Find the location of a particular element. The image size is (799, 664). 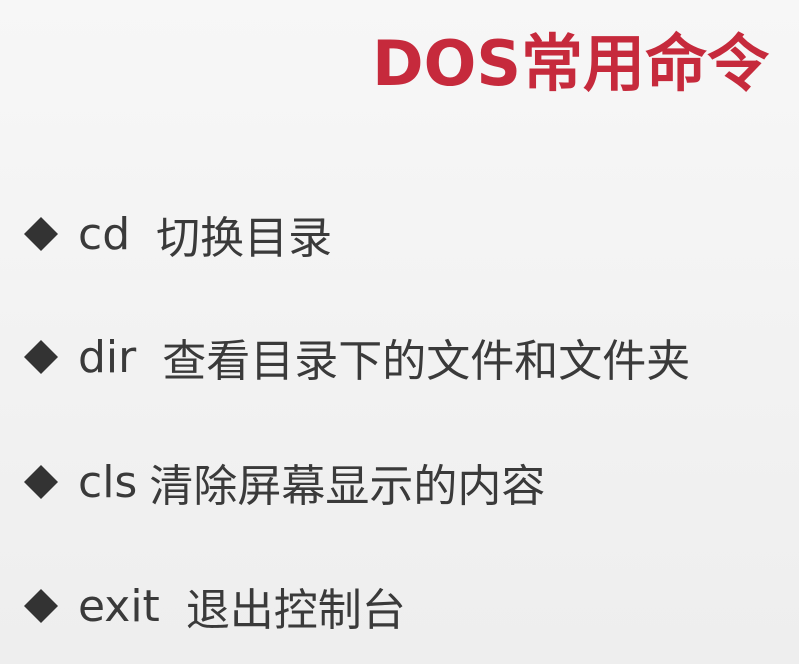

command-name: cd is located at coordinates (104, 234).